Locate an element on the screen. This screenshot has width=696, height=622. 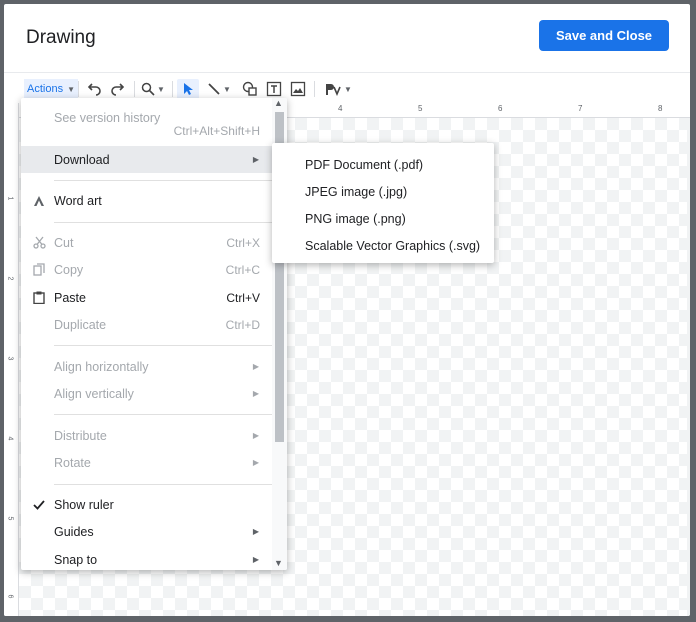
word-art-icon is located at coordinates (39, 201).